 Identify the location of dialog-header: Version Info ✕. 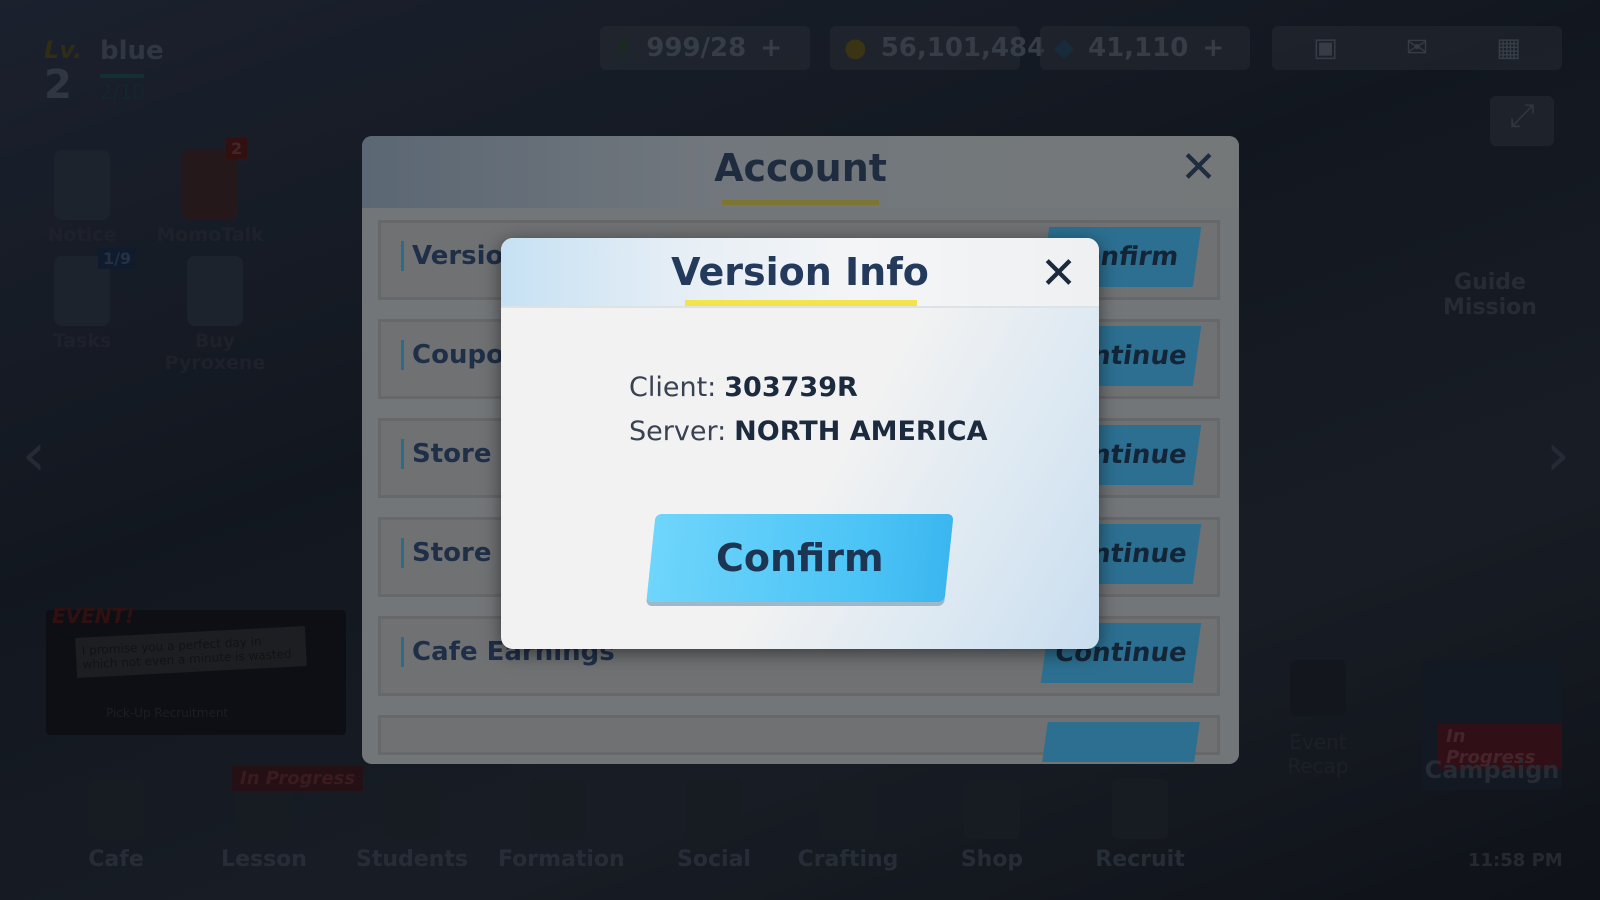
(800, 273).